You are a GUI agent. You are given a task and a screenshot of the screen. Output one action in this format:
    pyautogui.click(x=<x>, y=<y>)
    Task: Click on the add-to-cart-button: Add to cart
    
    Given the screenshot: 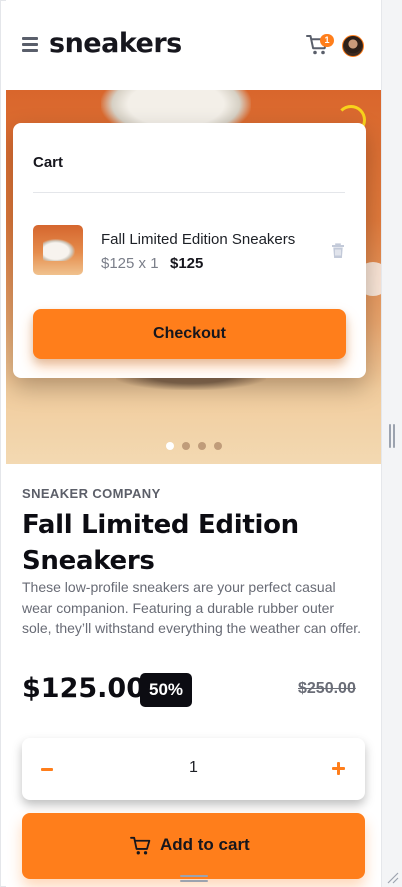 What is the action you would take?
    pyautogui.click(x=193, y=846)
    